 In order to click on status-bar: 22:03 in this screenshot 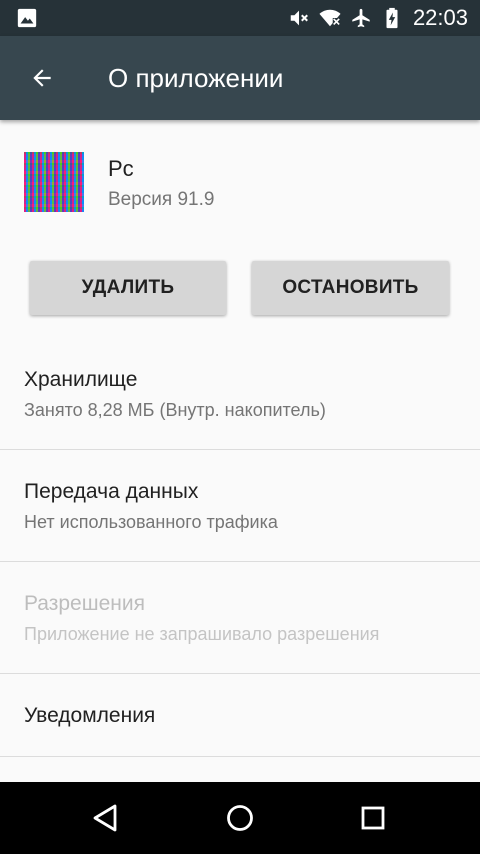, I will do `click(240, 18)`.